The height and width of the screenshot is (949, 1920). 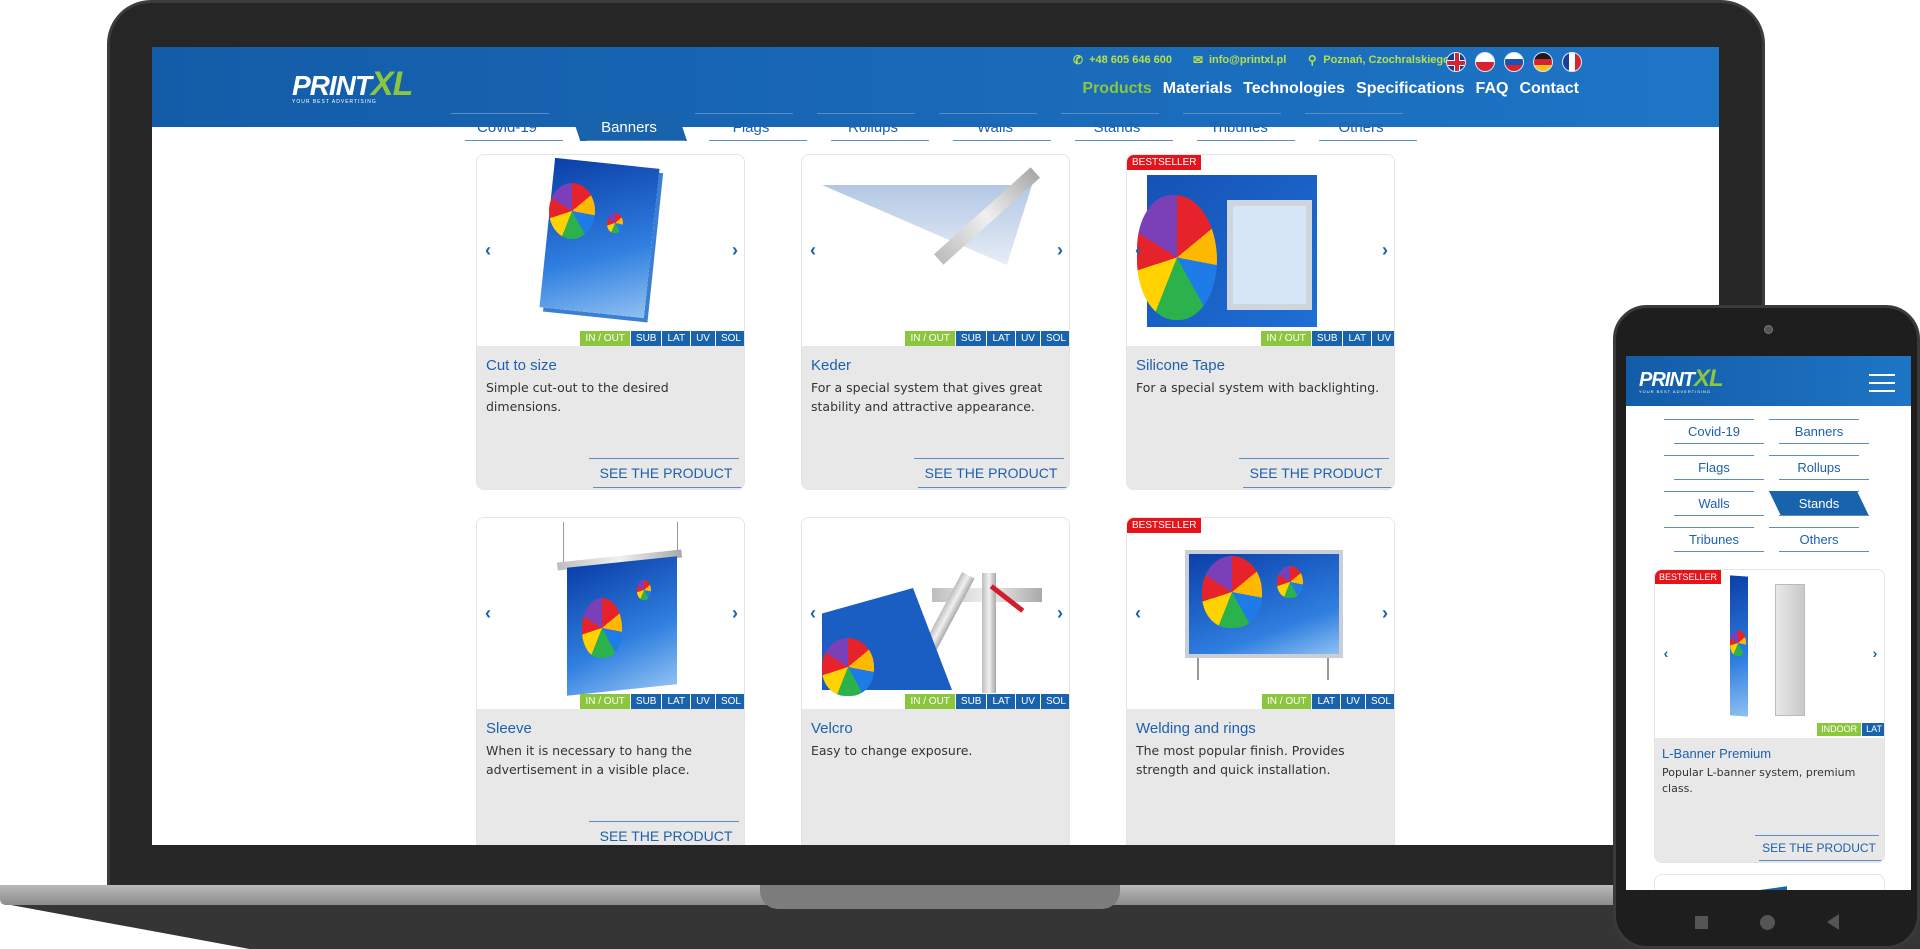 I want to click on flag-uk-icon, so click(x=1456, y=62).